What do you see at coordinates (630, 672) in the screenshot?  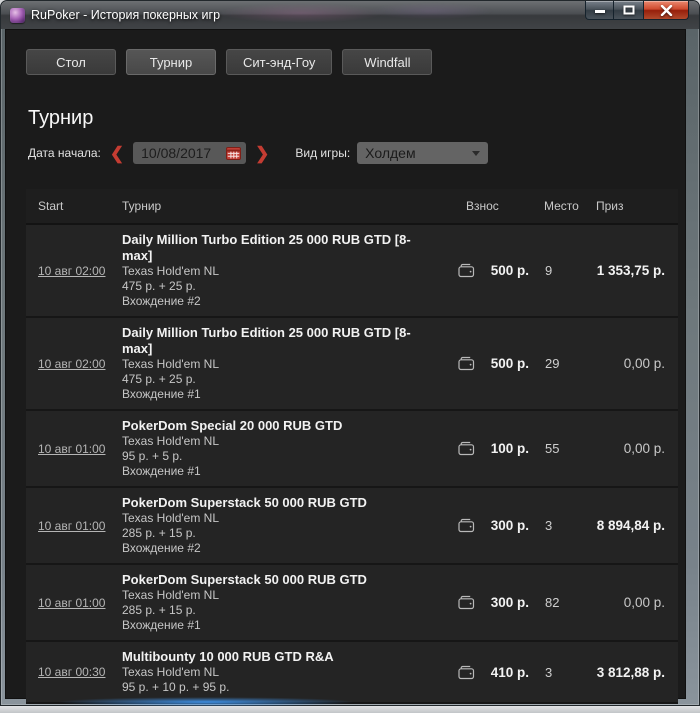 I see `prize: 3 812,88 р.` at bounding box center [630, 672].